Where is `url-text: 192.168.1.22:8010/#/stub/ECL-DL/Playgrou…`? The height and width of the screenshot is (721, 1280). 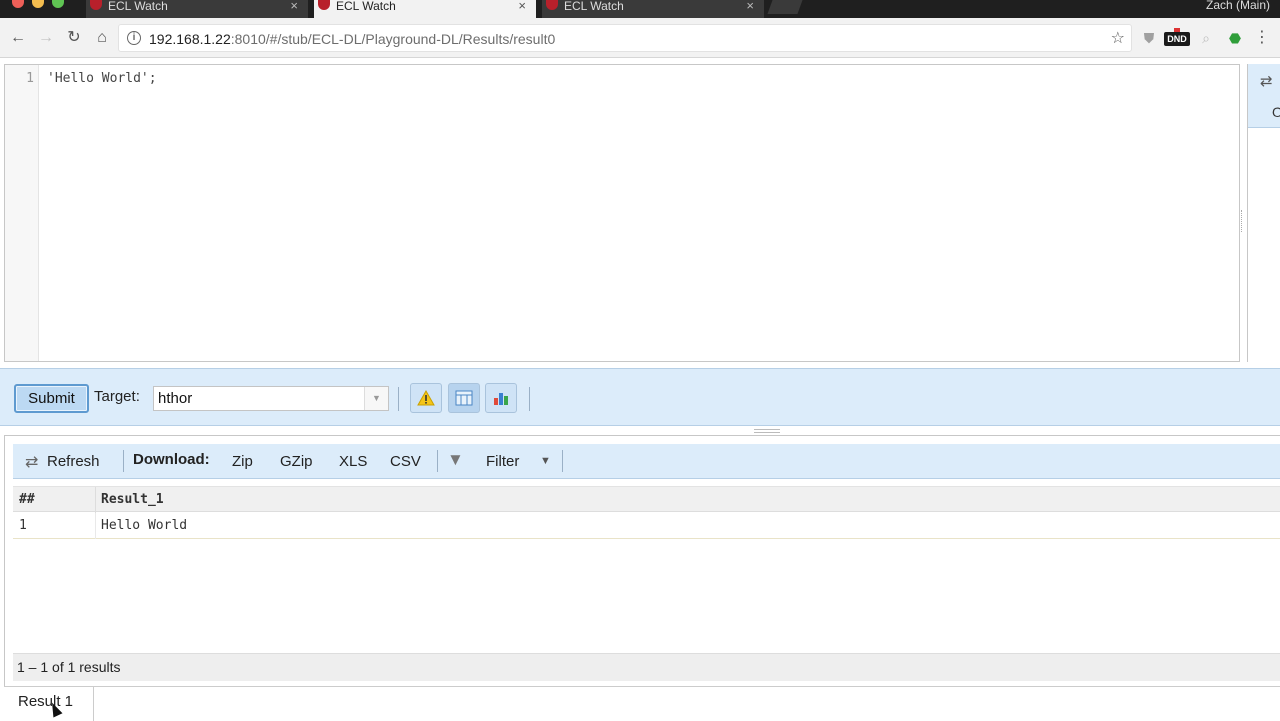 url-text: 192.168.1.22:8010/#/stub/ECL-DL/Playgrou… is located at coordinates (352, 39).